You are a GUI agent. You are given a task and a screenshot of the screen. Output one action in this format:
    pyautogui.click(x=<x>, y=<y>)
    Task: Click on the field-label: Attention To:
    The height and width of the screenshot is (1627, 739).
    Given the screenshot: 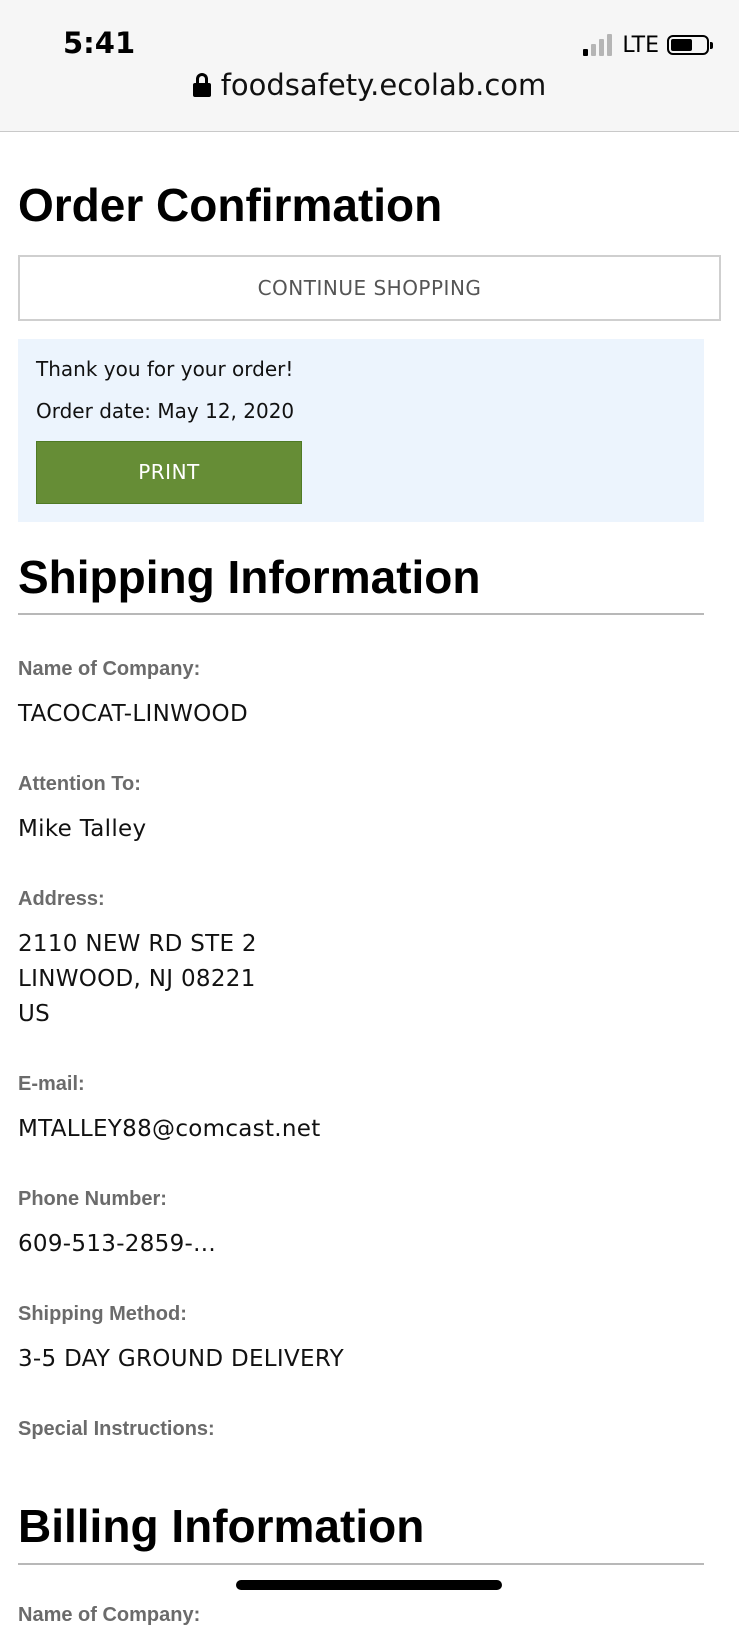 What is the action you would take?
    pyautogui.click(x=79, y=784)
    